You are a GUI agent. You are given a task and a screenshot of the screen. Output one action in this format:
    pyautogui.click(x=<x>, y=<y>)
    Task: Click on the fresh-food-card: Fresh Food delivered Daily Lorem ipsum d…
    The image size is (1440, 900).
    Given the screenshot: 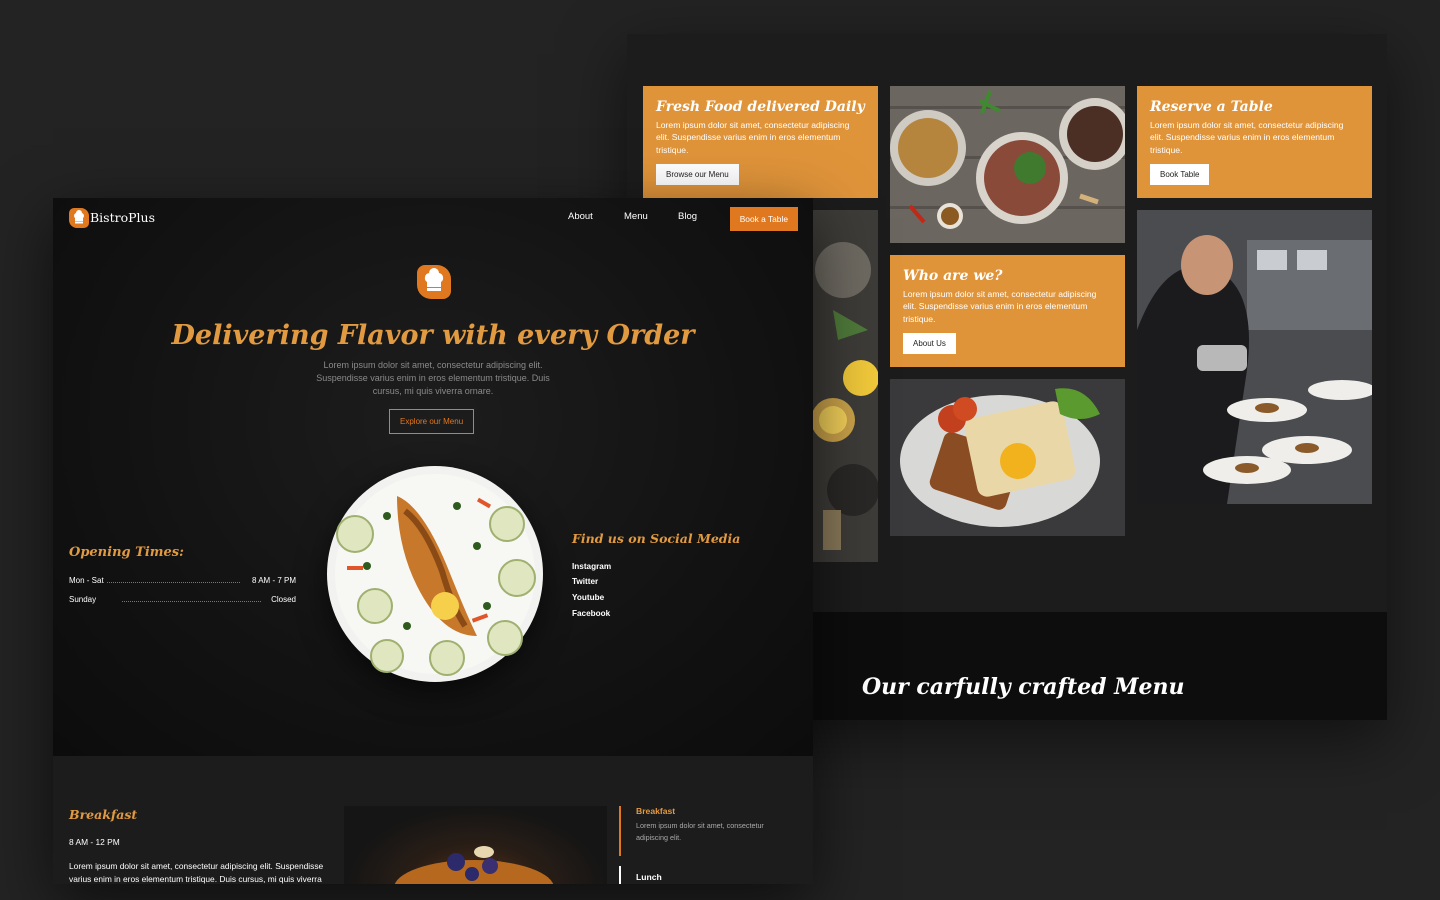 What is the action you would take?
    pyautogui.click(x=760, y=142)
    